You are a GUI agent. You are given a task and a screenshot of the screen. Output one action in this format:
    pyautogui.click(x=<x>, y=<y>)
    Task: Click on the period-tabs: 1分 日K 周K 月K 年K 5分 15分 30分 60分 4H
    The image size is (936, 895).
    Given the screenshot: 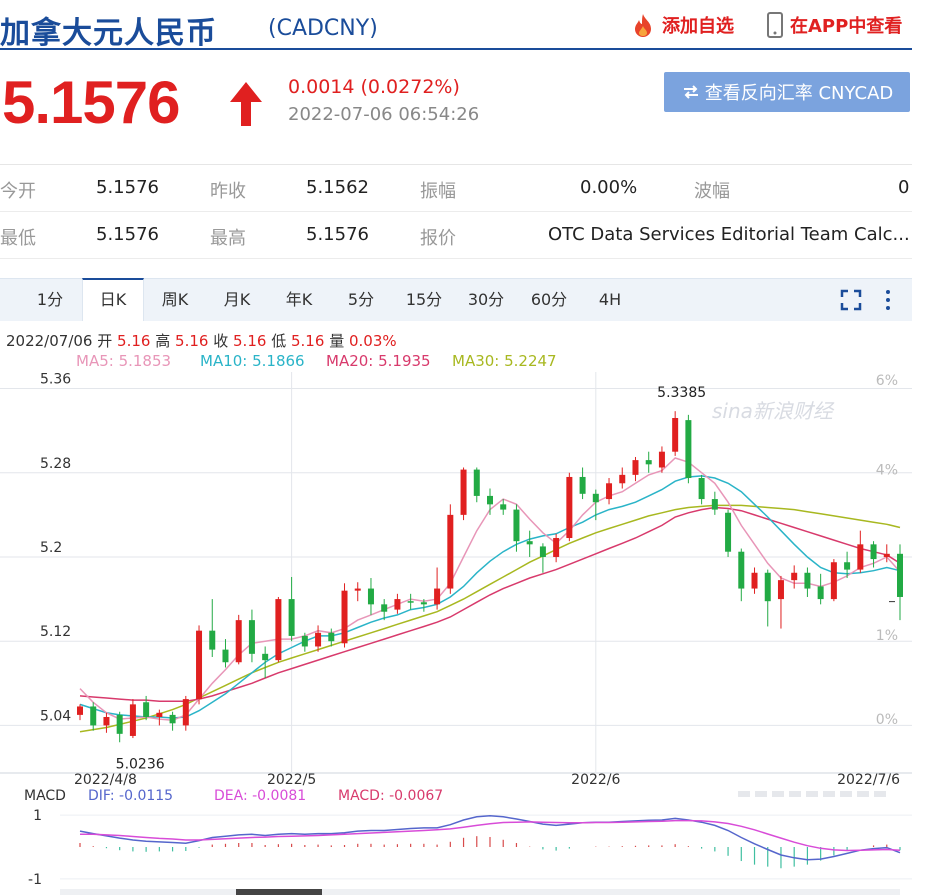 What is the action you would take?
    pyautogui.click(x=456, y=299)
    